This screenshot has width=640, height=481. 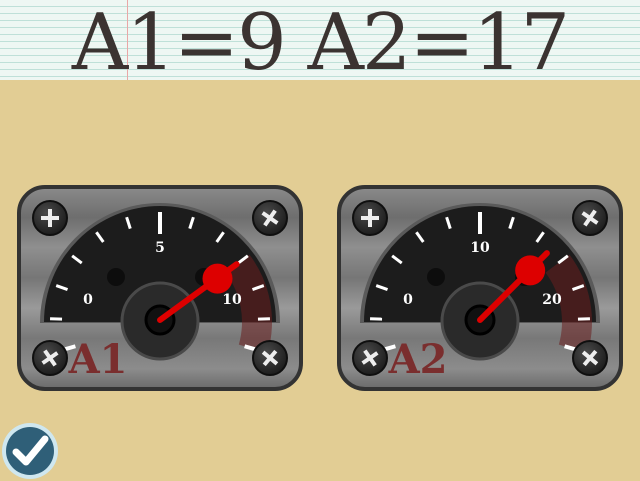 What do you see at coordinates (418, 359) in the screenshot?
I see `gauge-a2-label: A2` at bounding box center [418, 359].